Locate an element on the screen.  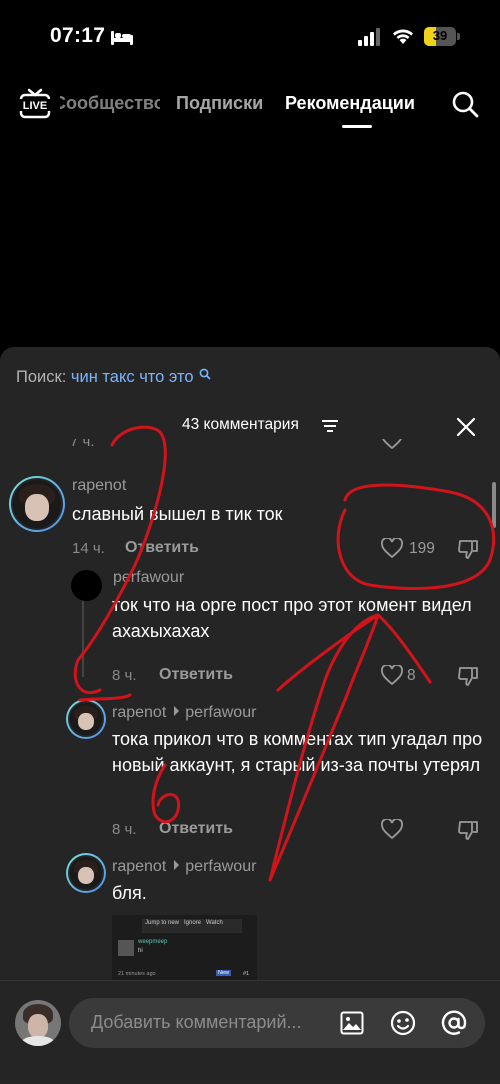
embed-button-watch: Watch is located at coordinates (214, 923).